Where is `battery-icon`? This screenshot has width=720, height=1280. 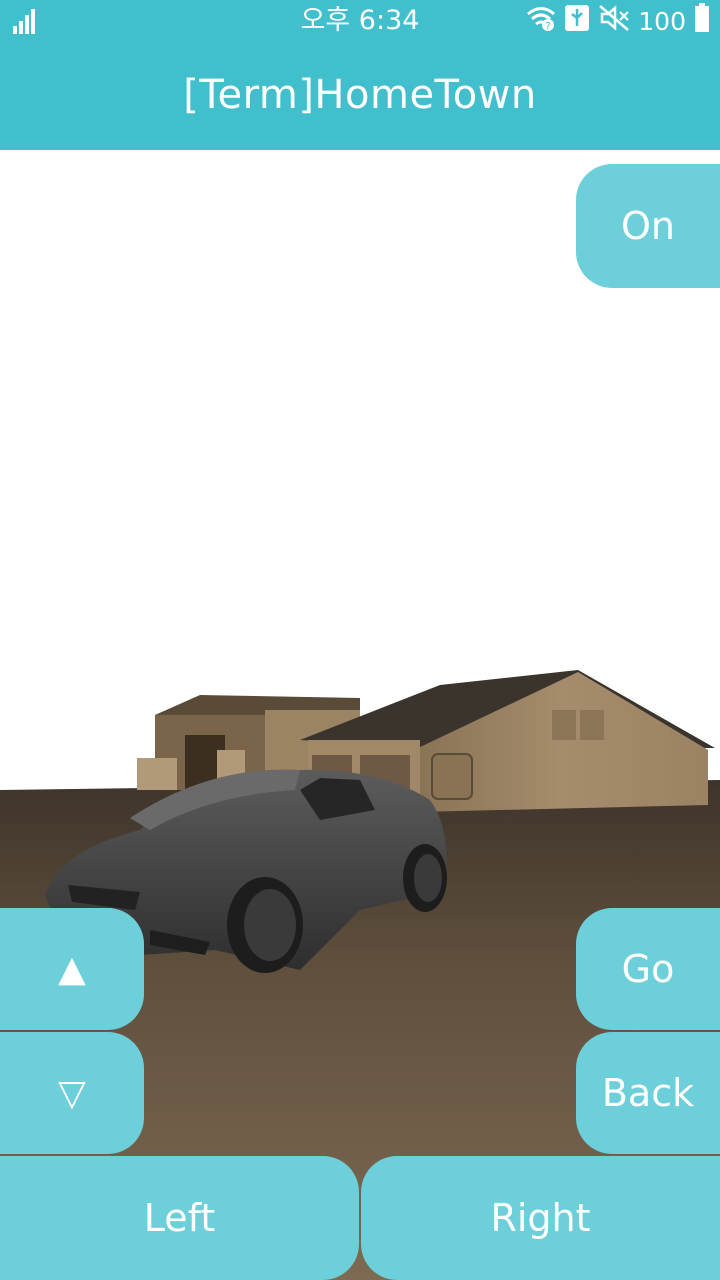 battery-icon is located at coordinates (702, 21).